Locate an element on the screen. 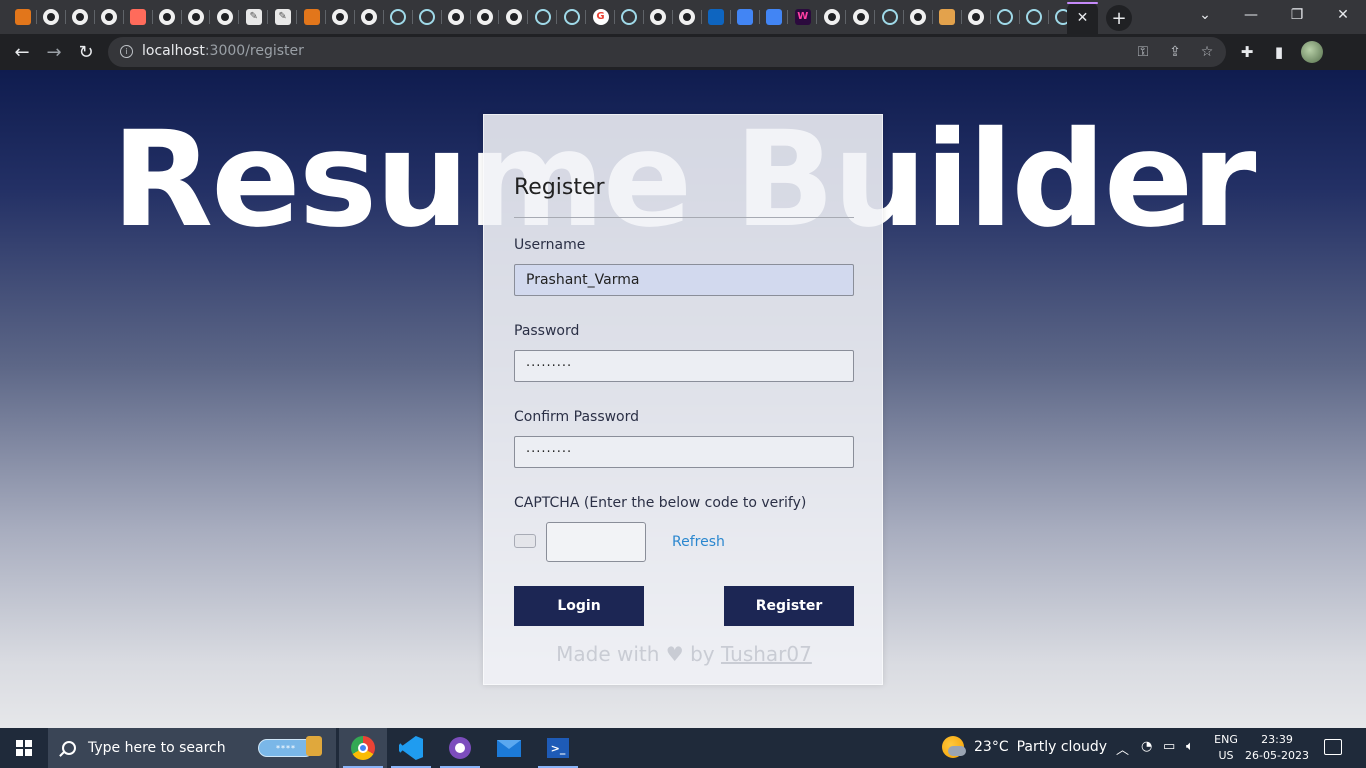 The image size is (1366, 768). taskbar-clock: 23:39 26-05-2023 is located at coordinates (1277, 748).